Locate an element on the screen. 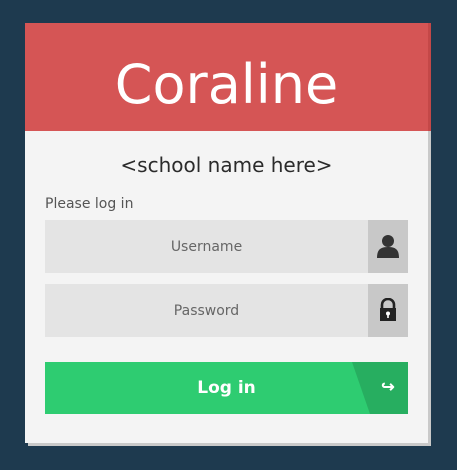 The width and height of the screenshot is (457, 470). username-icon-box is located at coordinates (388, 246).